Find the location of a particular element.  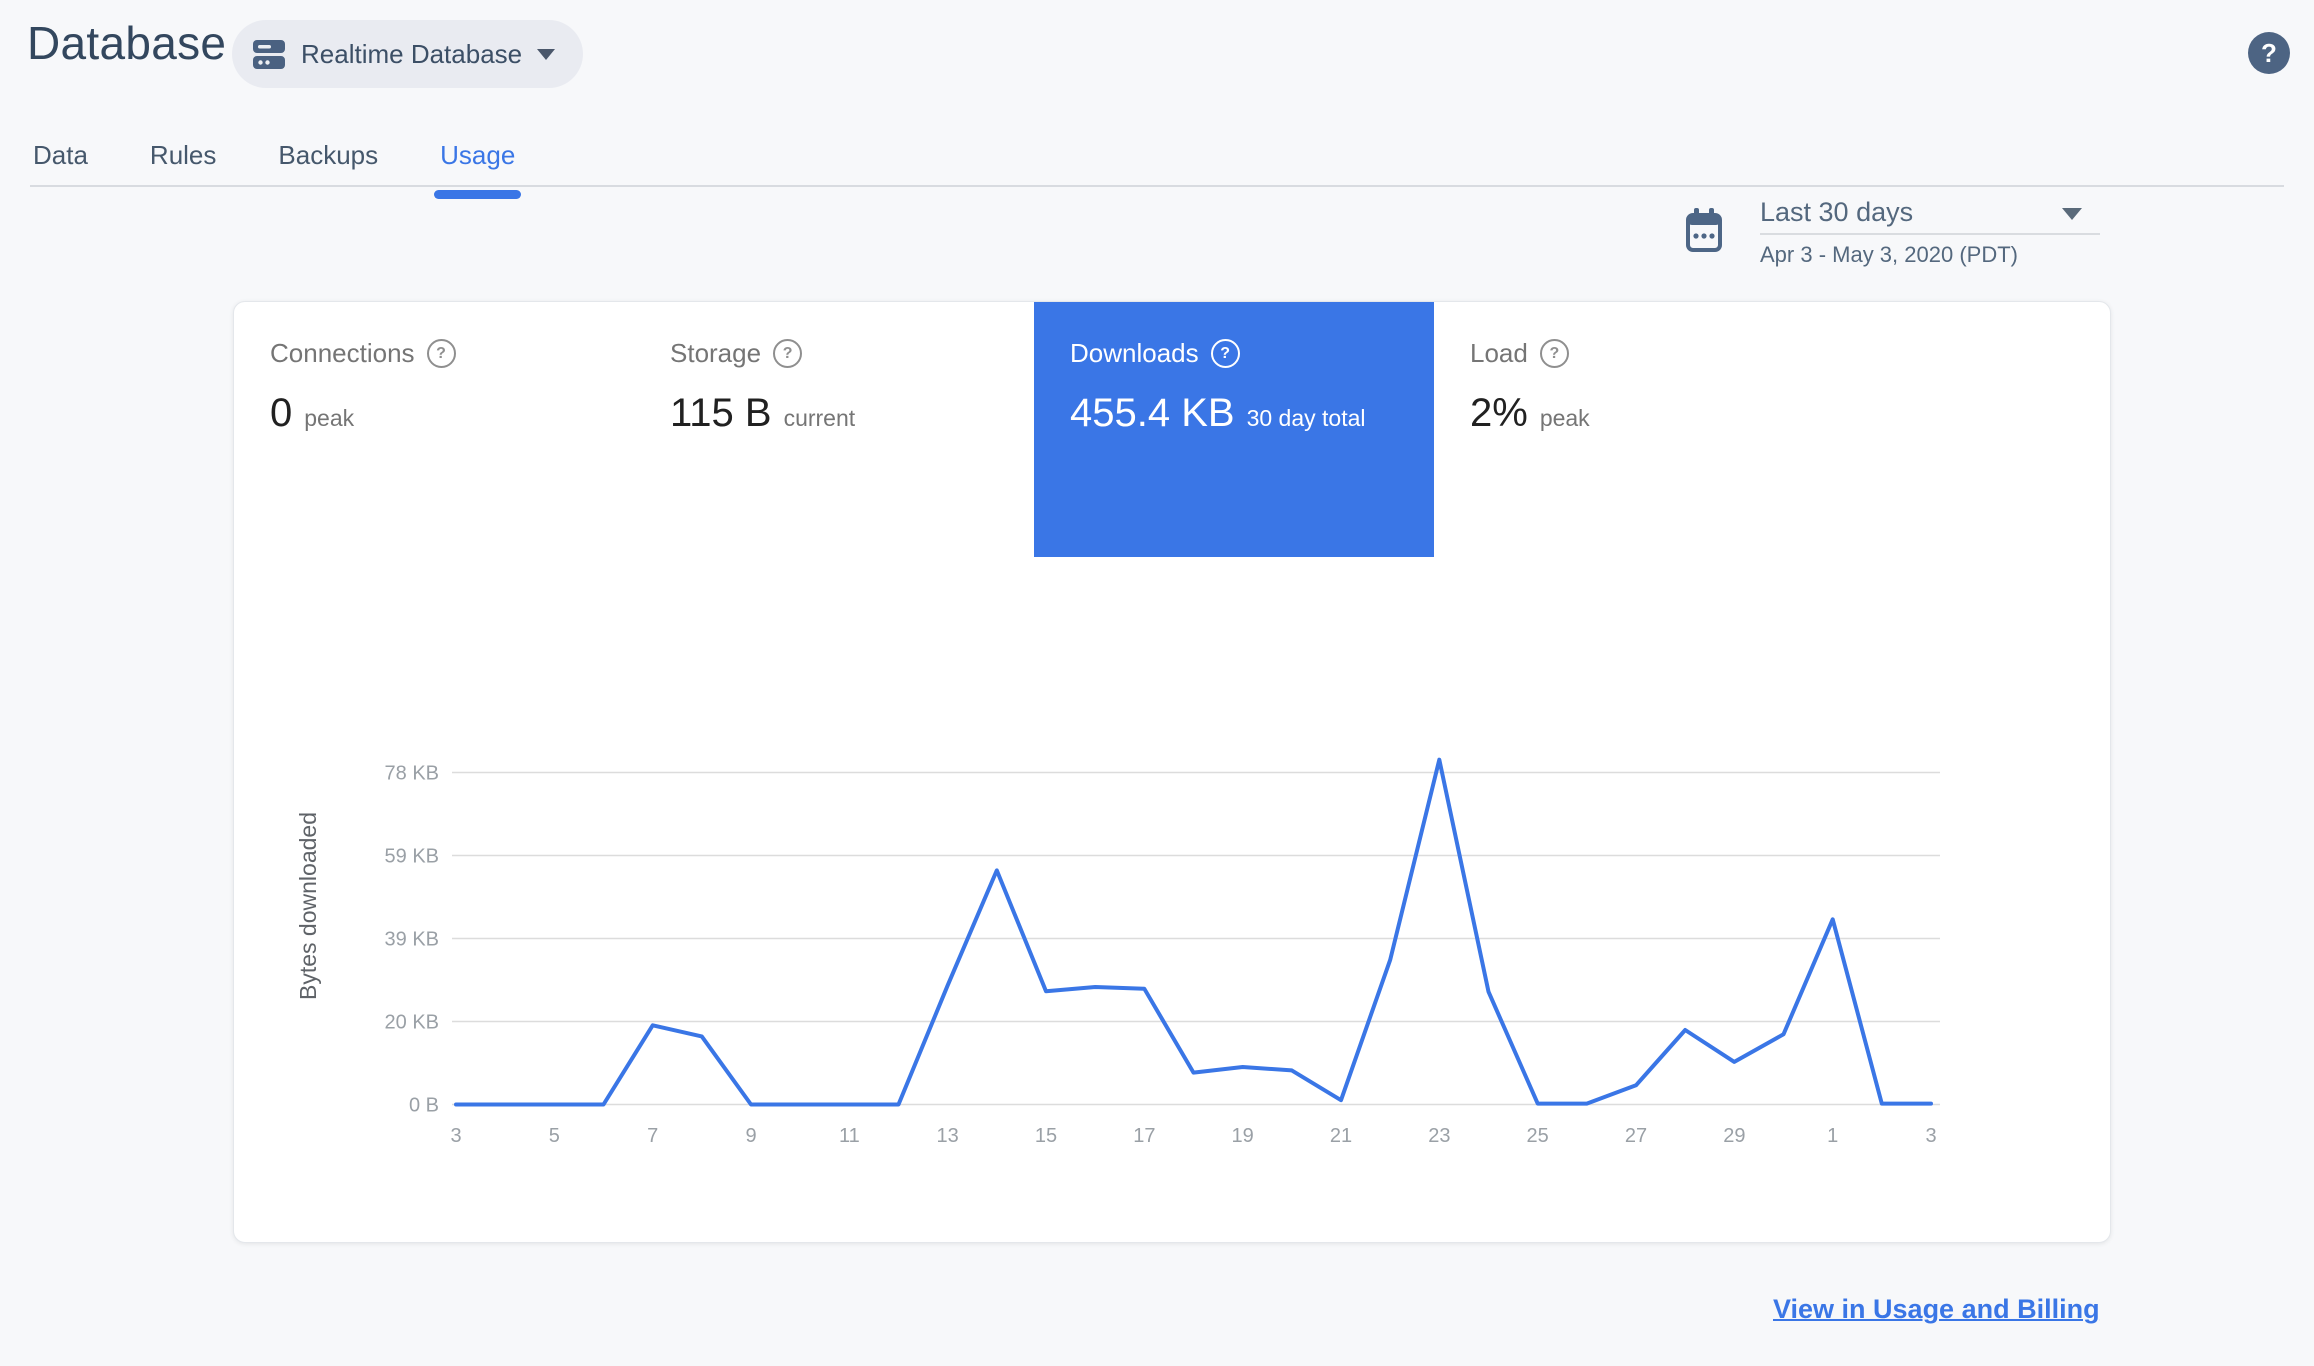

x-axis-tick-label: 15 is located at coordinates (1046, 1136).